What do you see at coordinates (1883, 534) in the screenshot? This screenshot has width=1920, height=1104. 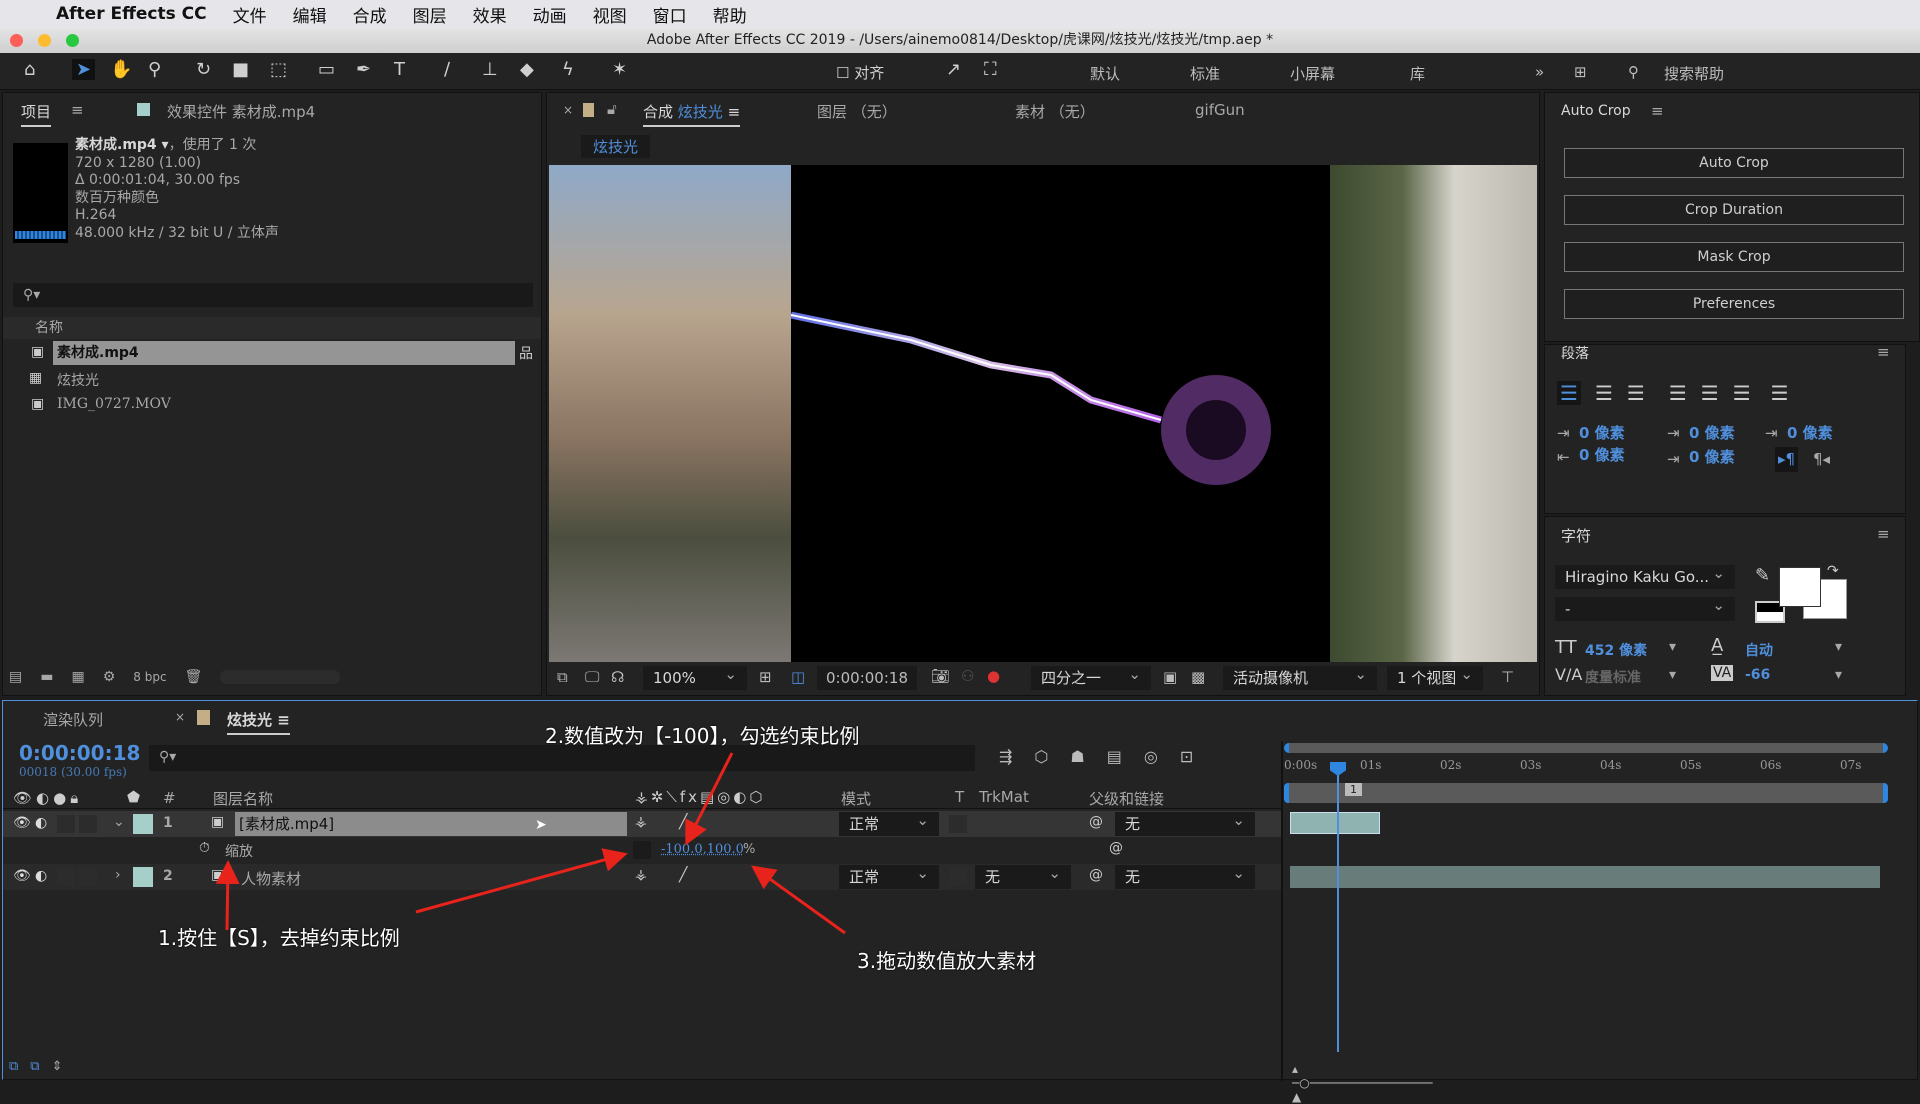 I see `panel-menu-icon: ≡` at bounding box center [1883, 534].